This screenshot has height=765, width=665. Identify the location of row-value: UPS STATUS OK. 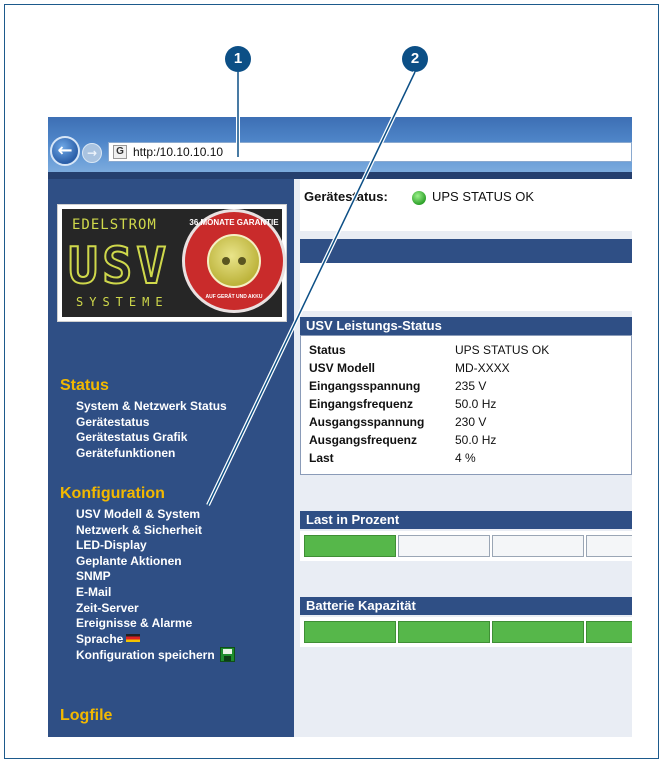
(502, 350).